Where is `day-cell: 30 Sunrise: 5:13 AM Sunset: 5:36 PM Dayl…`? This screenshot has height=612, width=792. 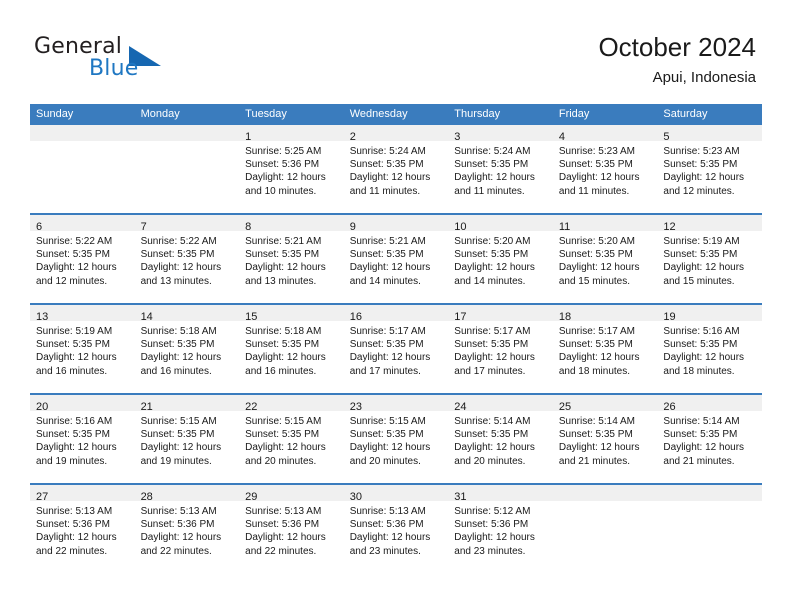
day-cell: 30 Sunrise: 5:13 AM Sunset: 5:36 PM Dayl… is located at coordinates (396, 529).